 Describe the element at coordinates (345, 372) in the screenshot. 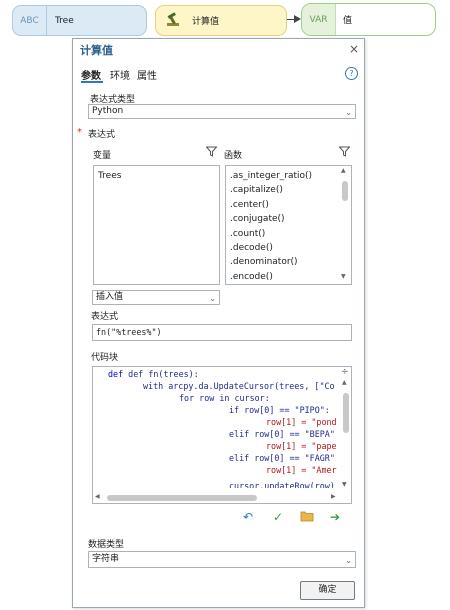

I see `split-icon: ÷` at that location.